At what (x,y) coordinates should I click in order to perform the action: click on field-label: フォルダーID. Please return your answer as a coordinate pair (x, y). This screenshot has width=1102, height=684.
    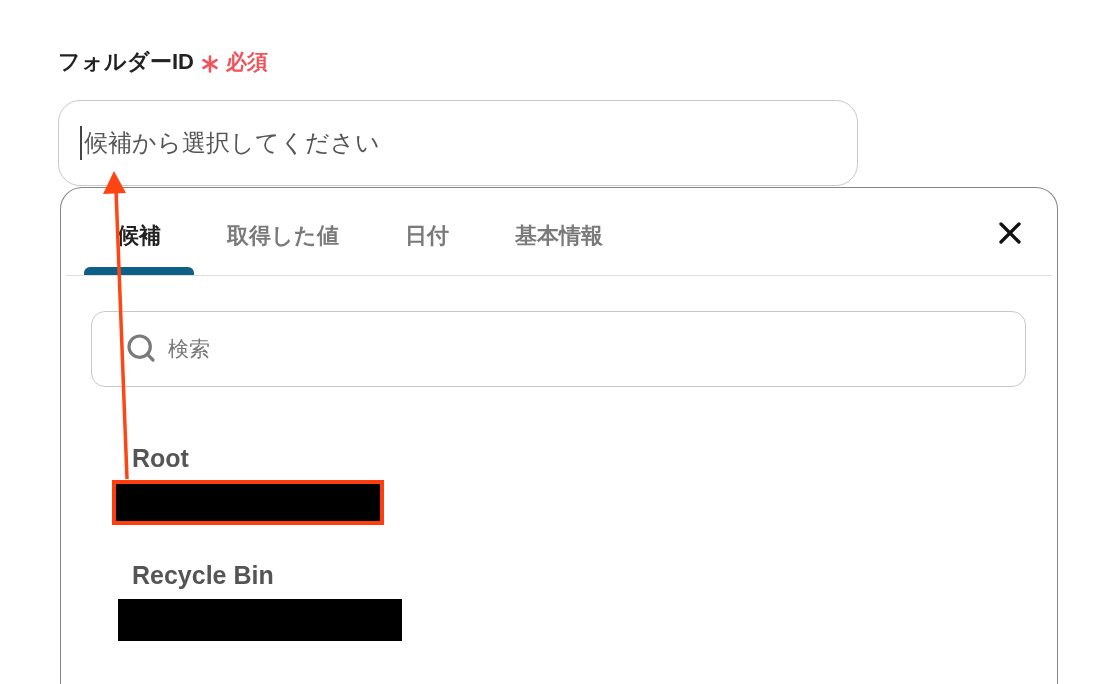
    Looking at the image, I should click on (126, 62).